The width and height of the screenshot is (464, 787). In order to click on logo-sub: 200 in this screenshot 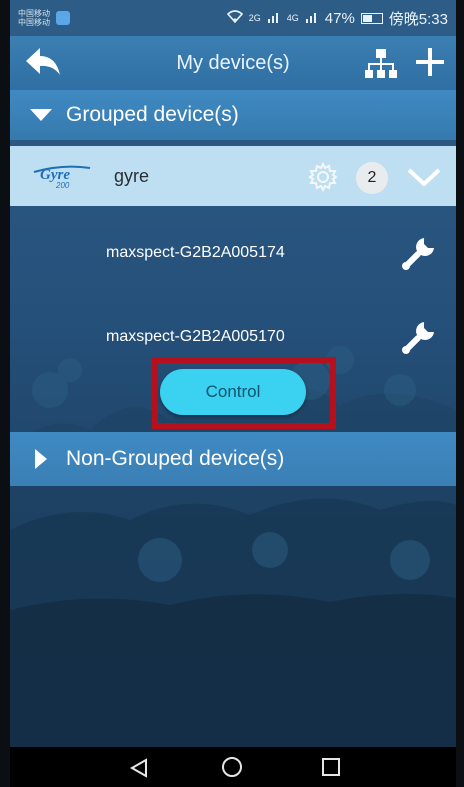, I will do `click(62, 185)`.